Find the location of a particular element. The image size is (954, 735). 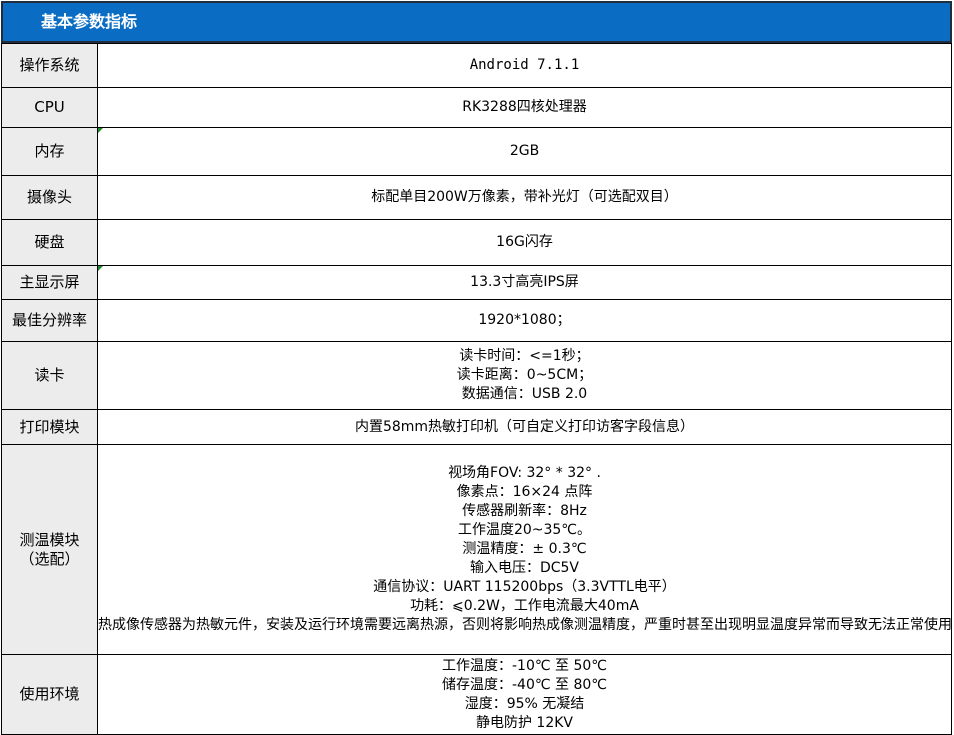

row-label-memory: 内存 is located at coordinates (49, 151).